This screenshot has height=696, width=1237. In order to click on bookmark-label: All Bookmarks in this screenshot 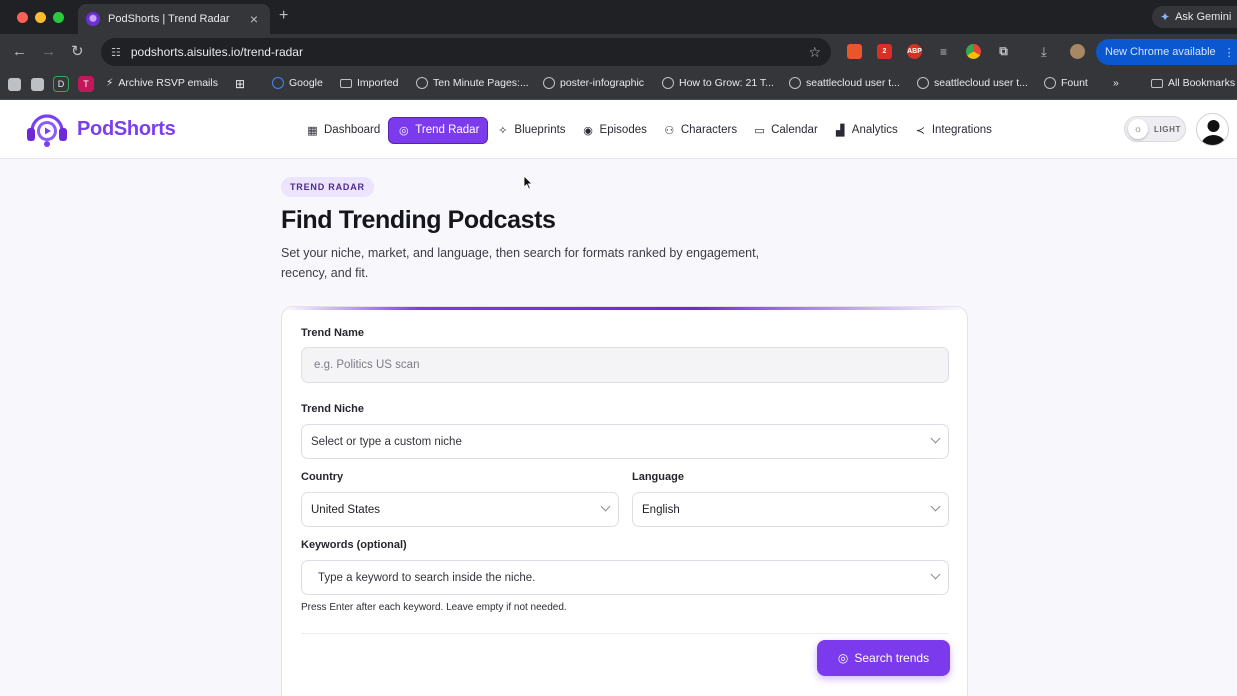, I will do `click(1202, 83)`.